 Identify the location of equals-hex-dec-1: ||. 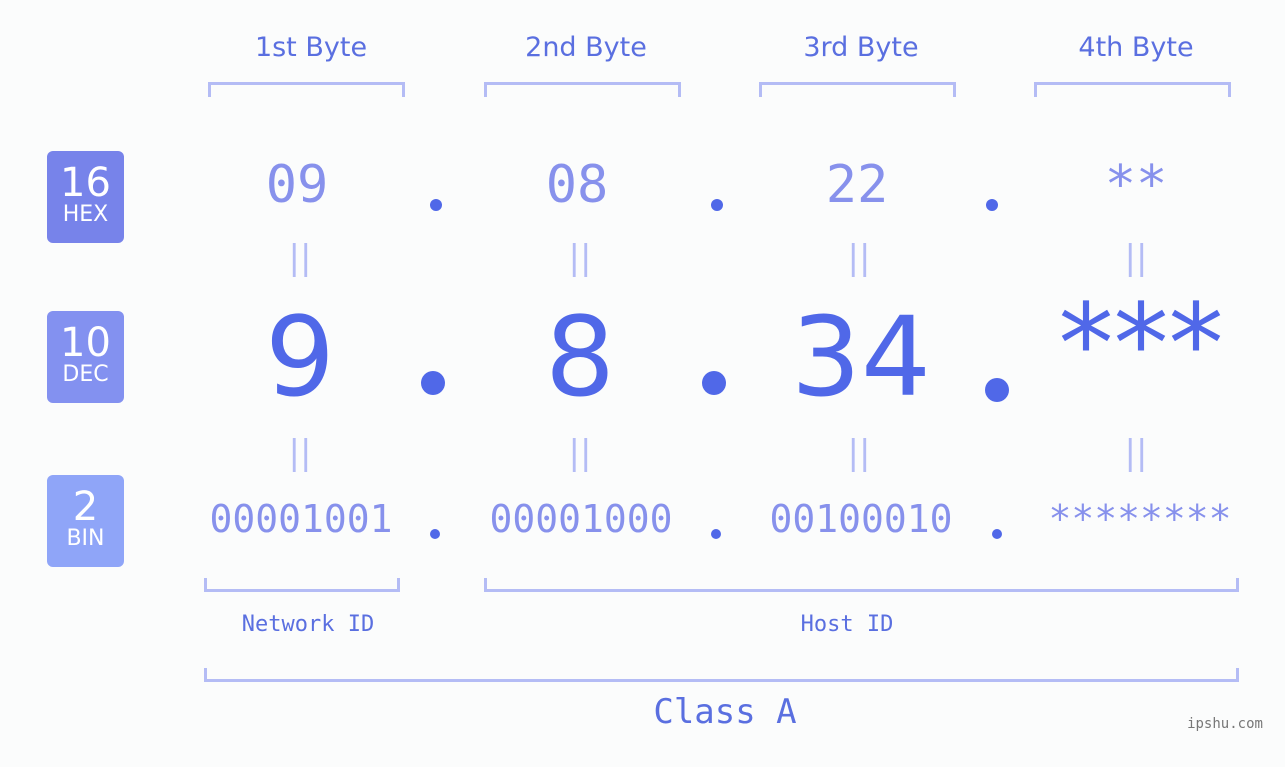
(300, 258).